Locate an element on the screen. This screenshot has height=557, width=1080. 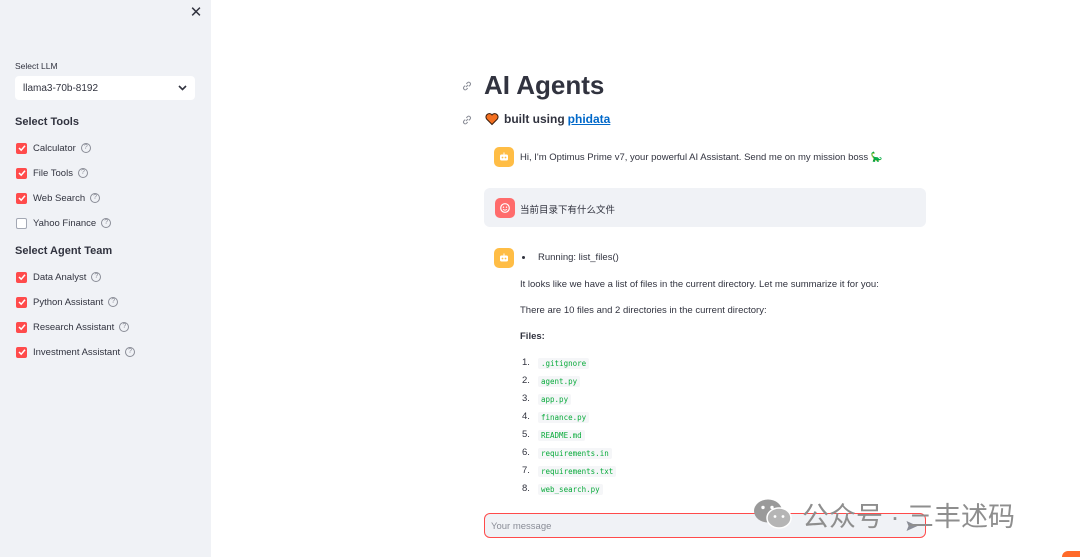
checkbox-label: Calculator is located at coordinates (54, 148).